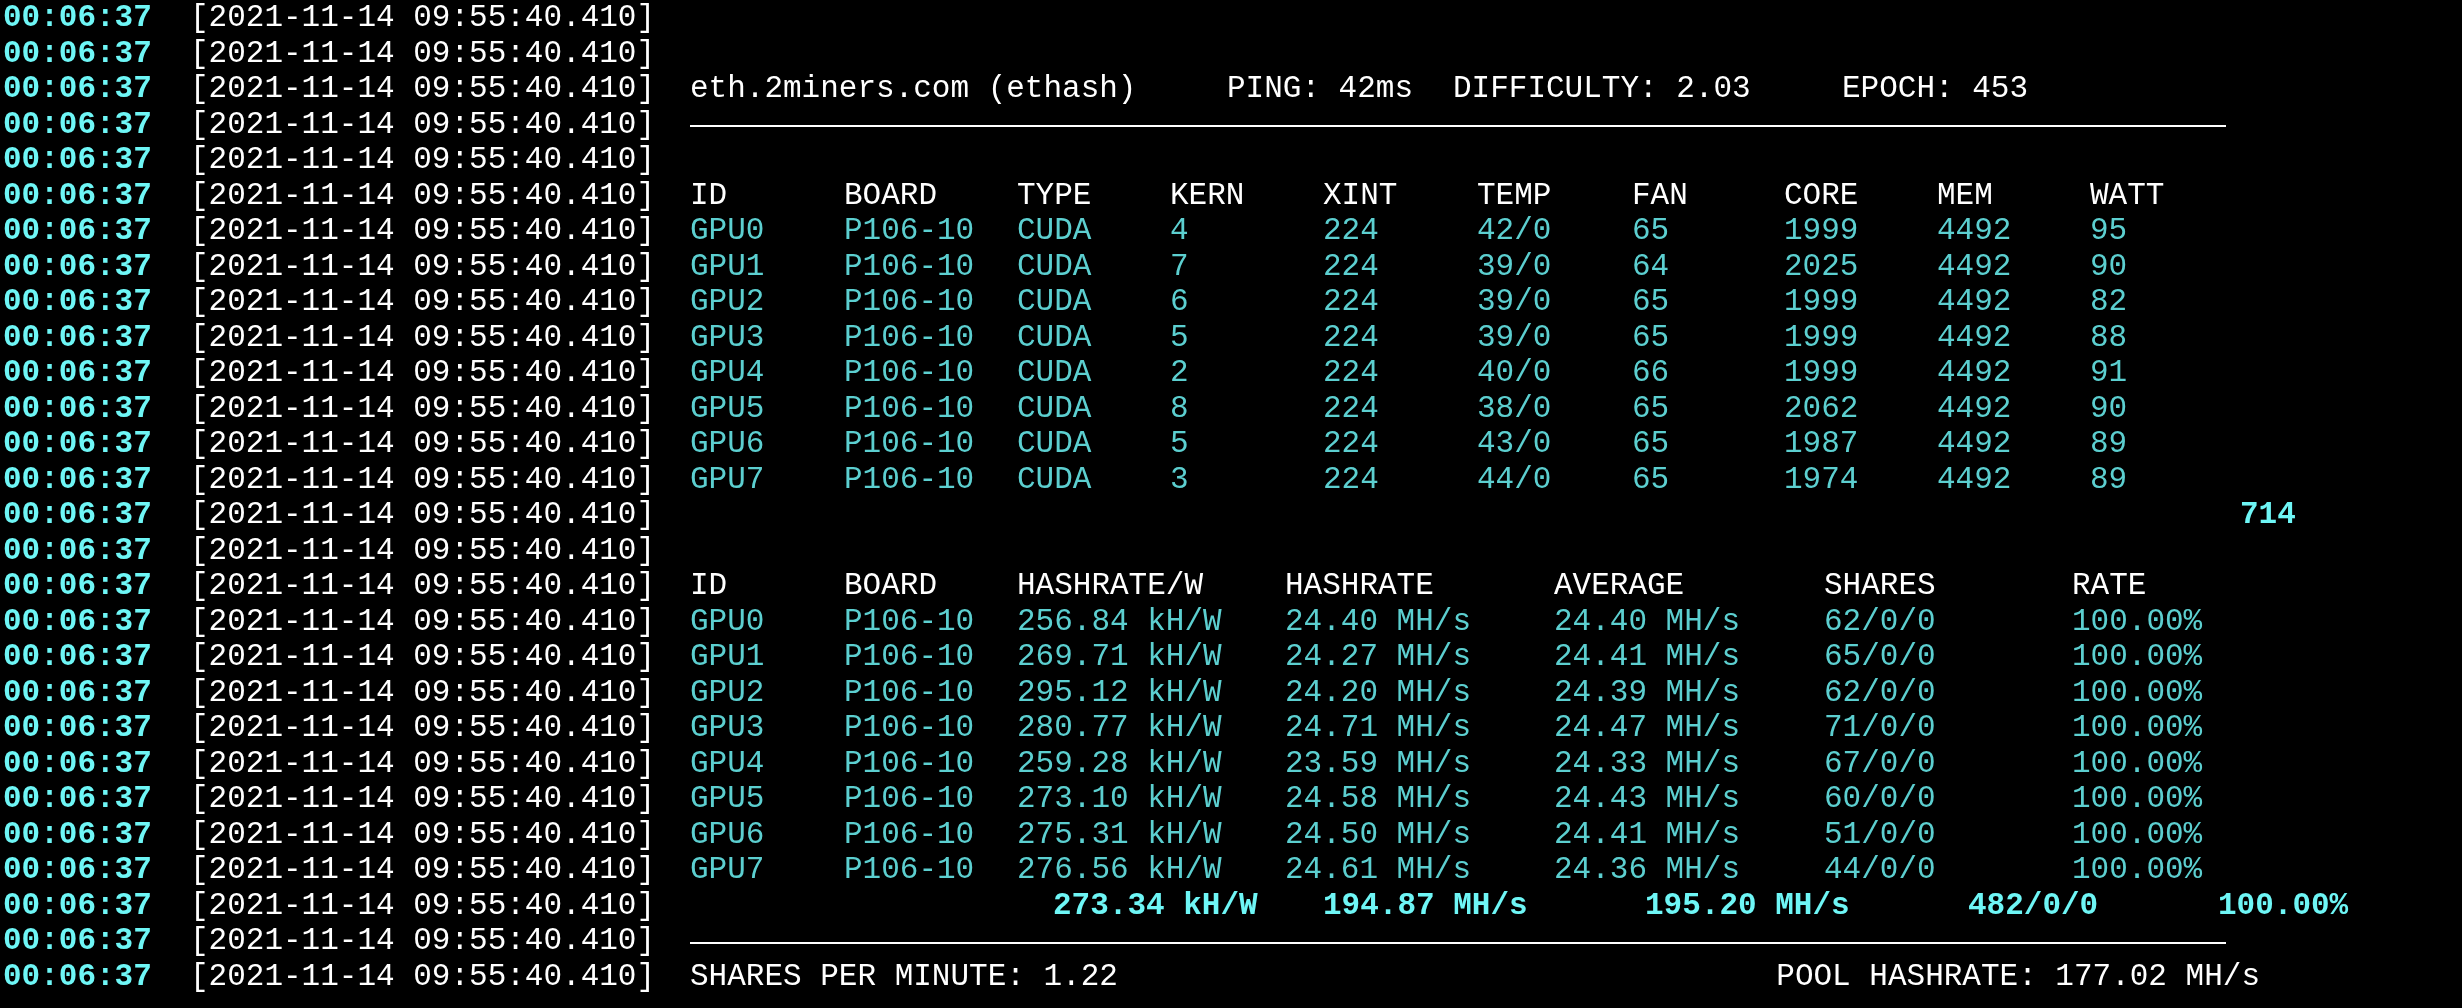 This screenshot has height=1008, width=2462. Describe the element at coordinates (1647, 870) in the screenshot. I see `table-cell: 24.36 MH/s` at that location.